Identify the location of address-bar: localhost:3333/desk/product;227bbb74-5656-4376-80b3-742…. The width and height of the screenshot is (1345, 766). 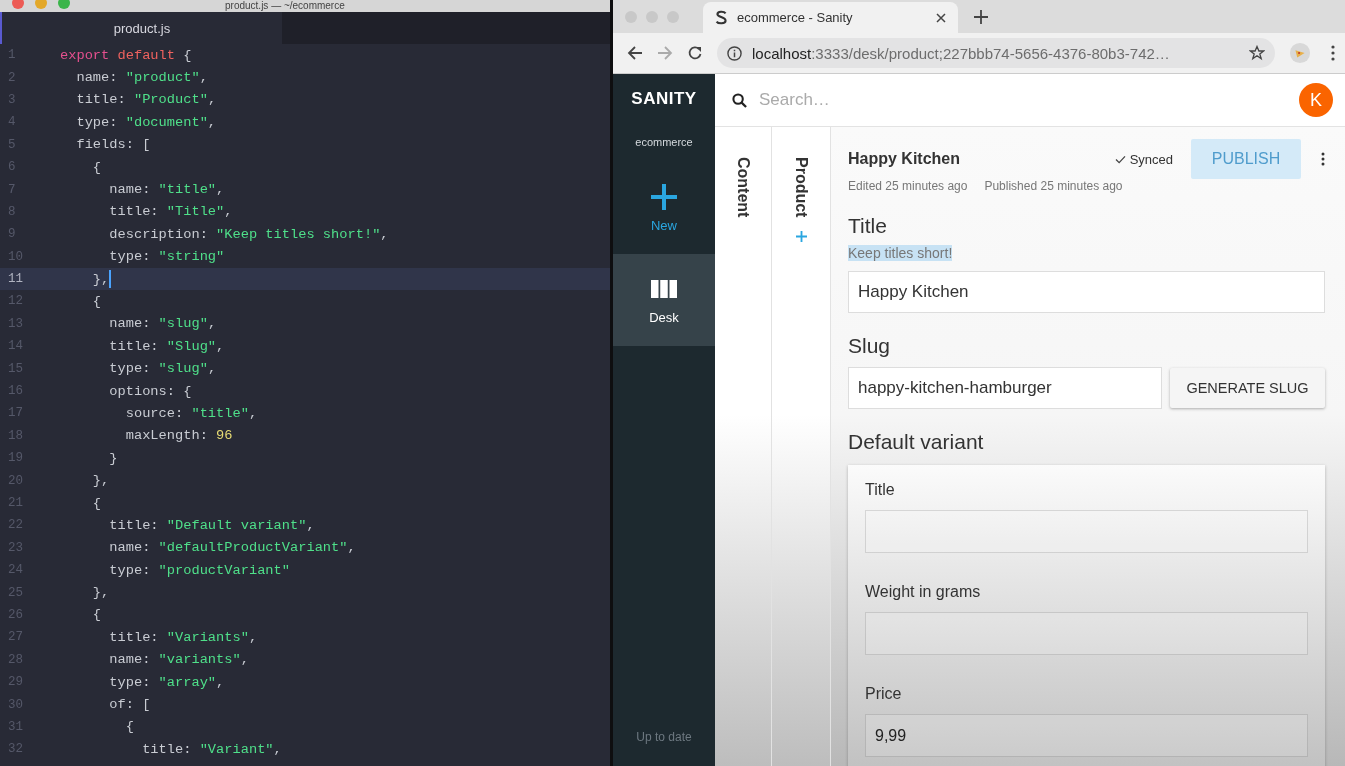
(996, 53).